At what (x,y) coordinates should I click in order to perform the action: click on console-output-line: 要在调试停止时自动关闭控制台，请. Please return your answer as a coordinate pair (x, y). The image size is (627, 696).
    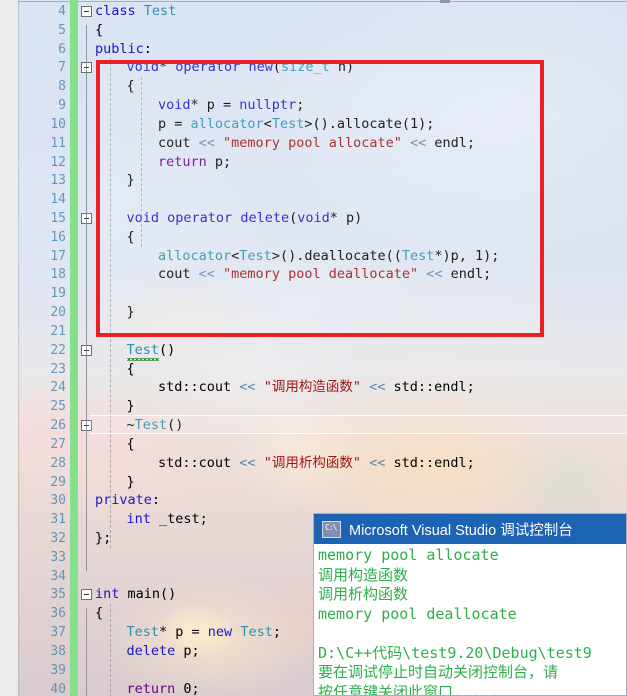
    Looking at the image, I should click on (438, 672).